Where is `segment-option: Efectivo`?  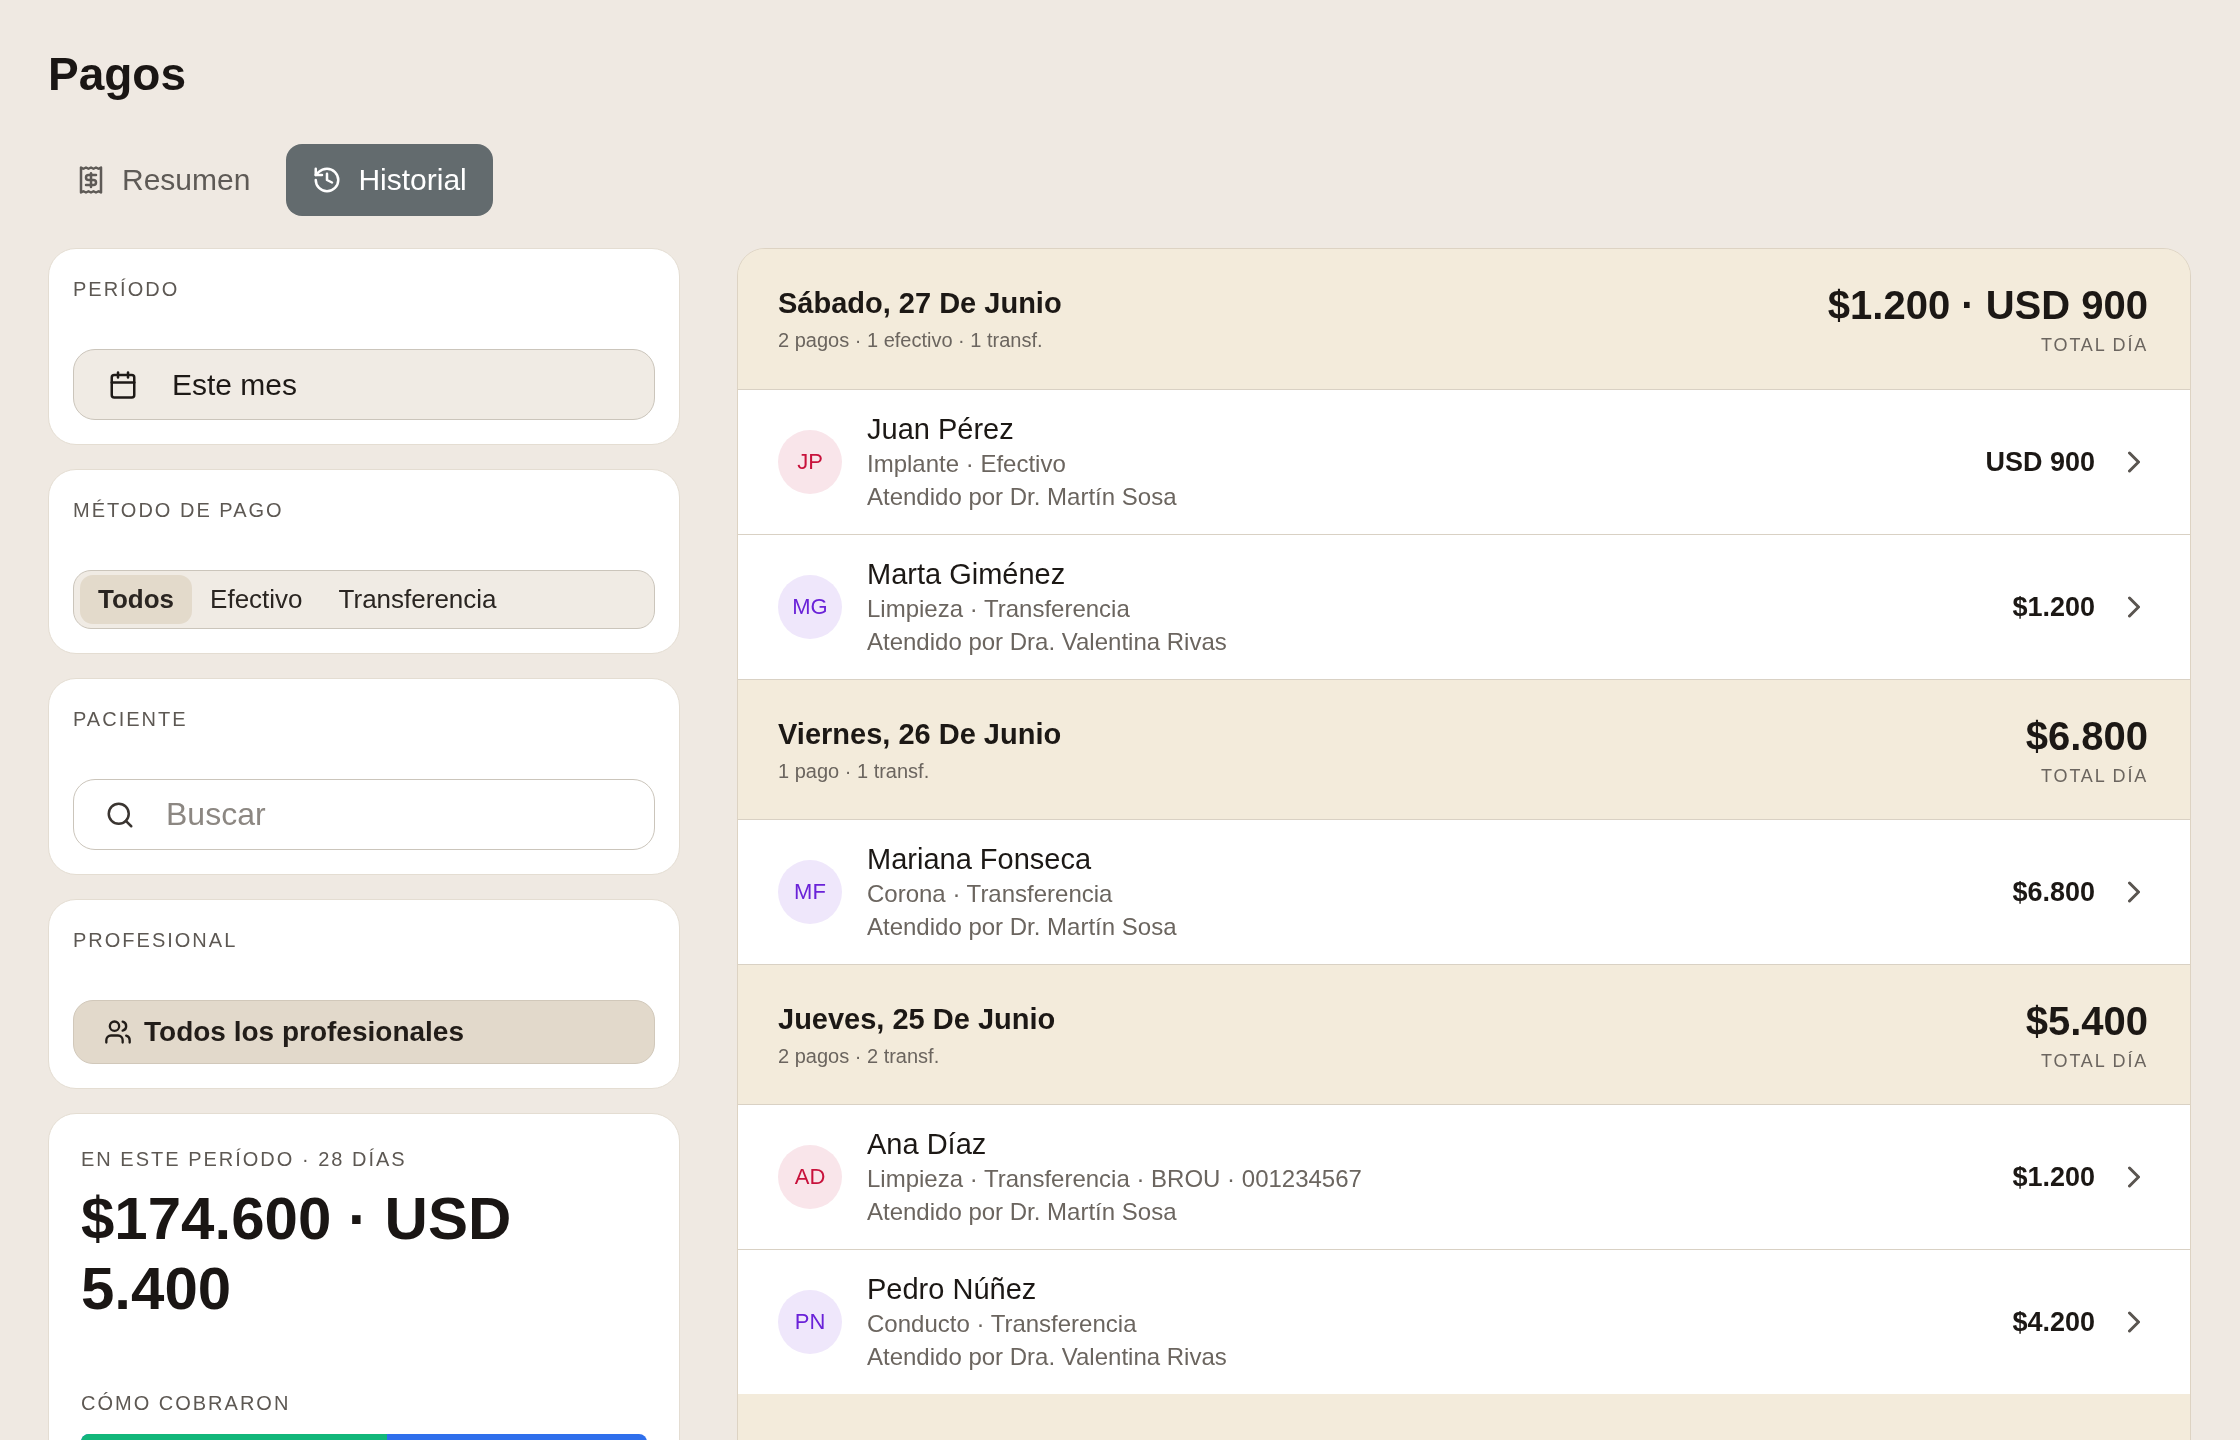
segment-option: Efectivo is located at coordinates (256, 599).